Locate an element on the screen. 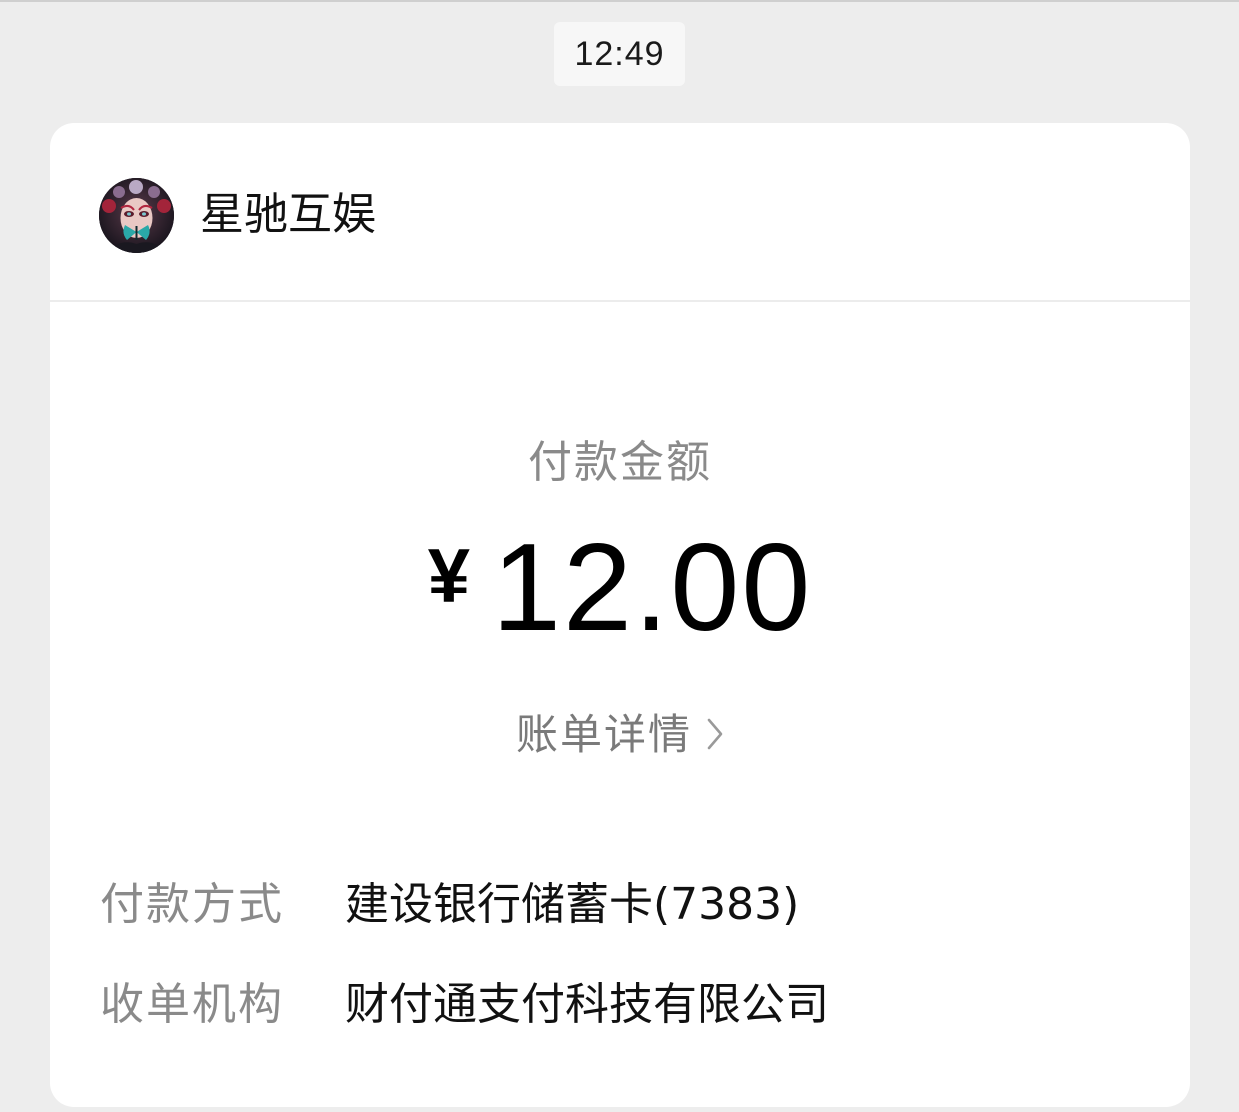 This screenshot has width=1239, height=1112. acquirer-value: 财付通支付科技有限公司 is located at coordinates (587, 1004).